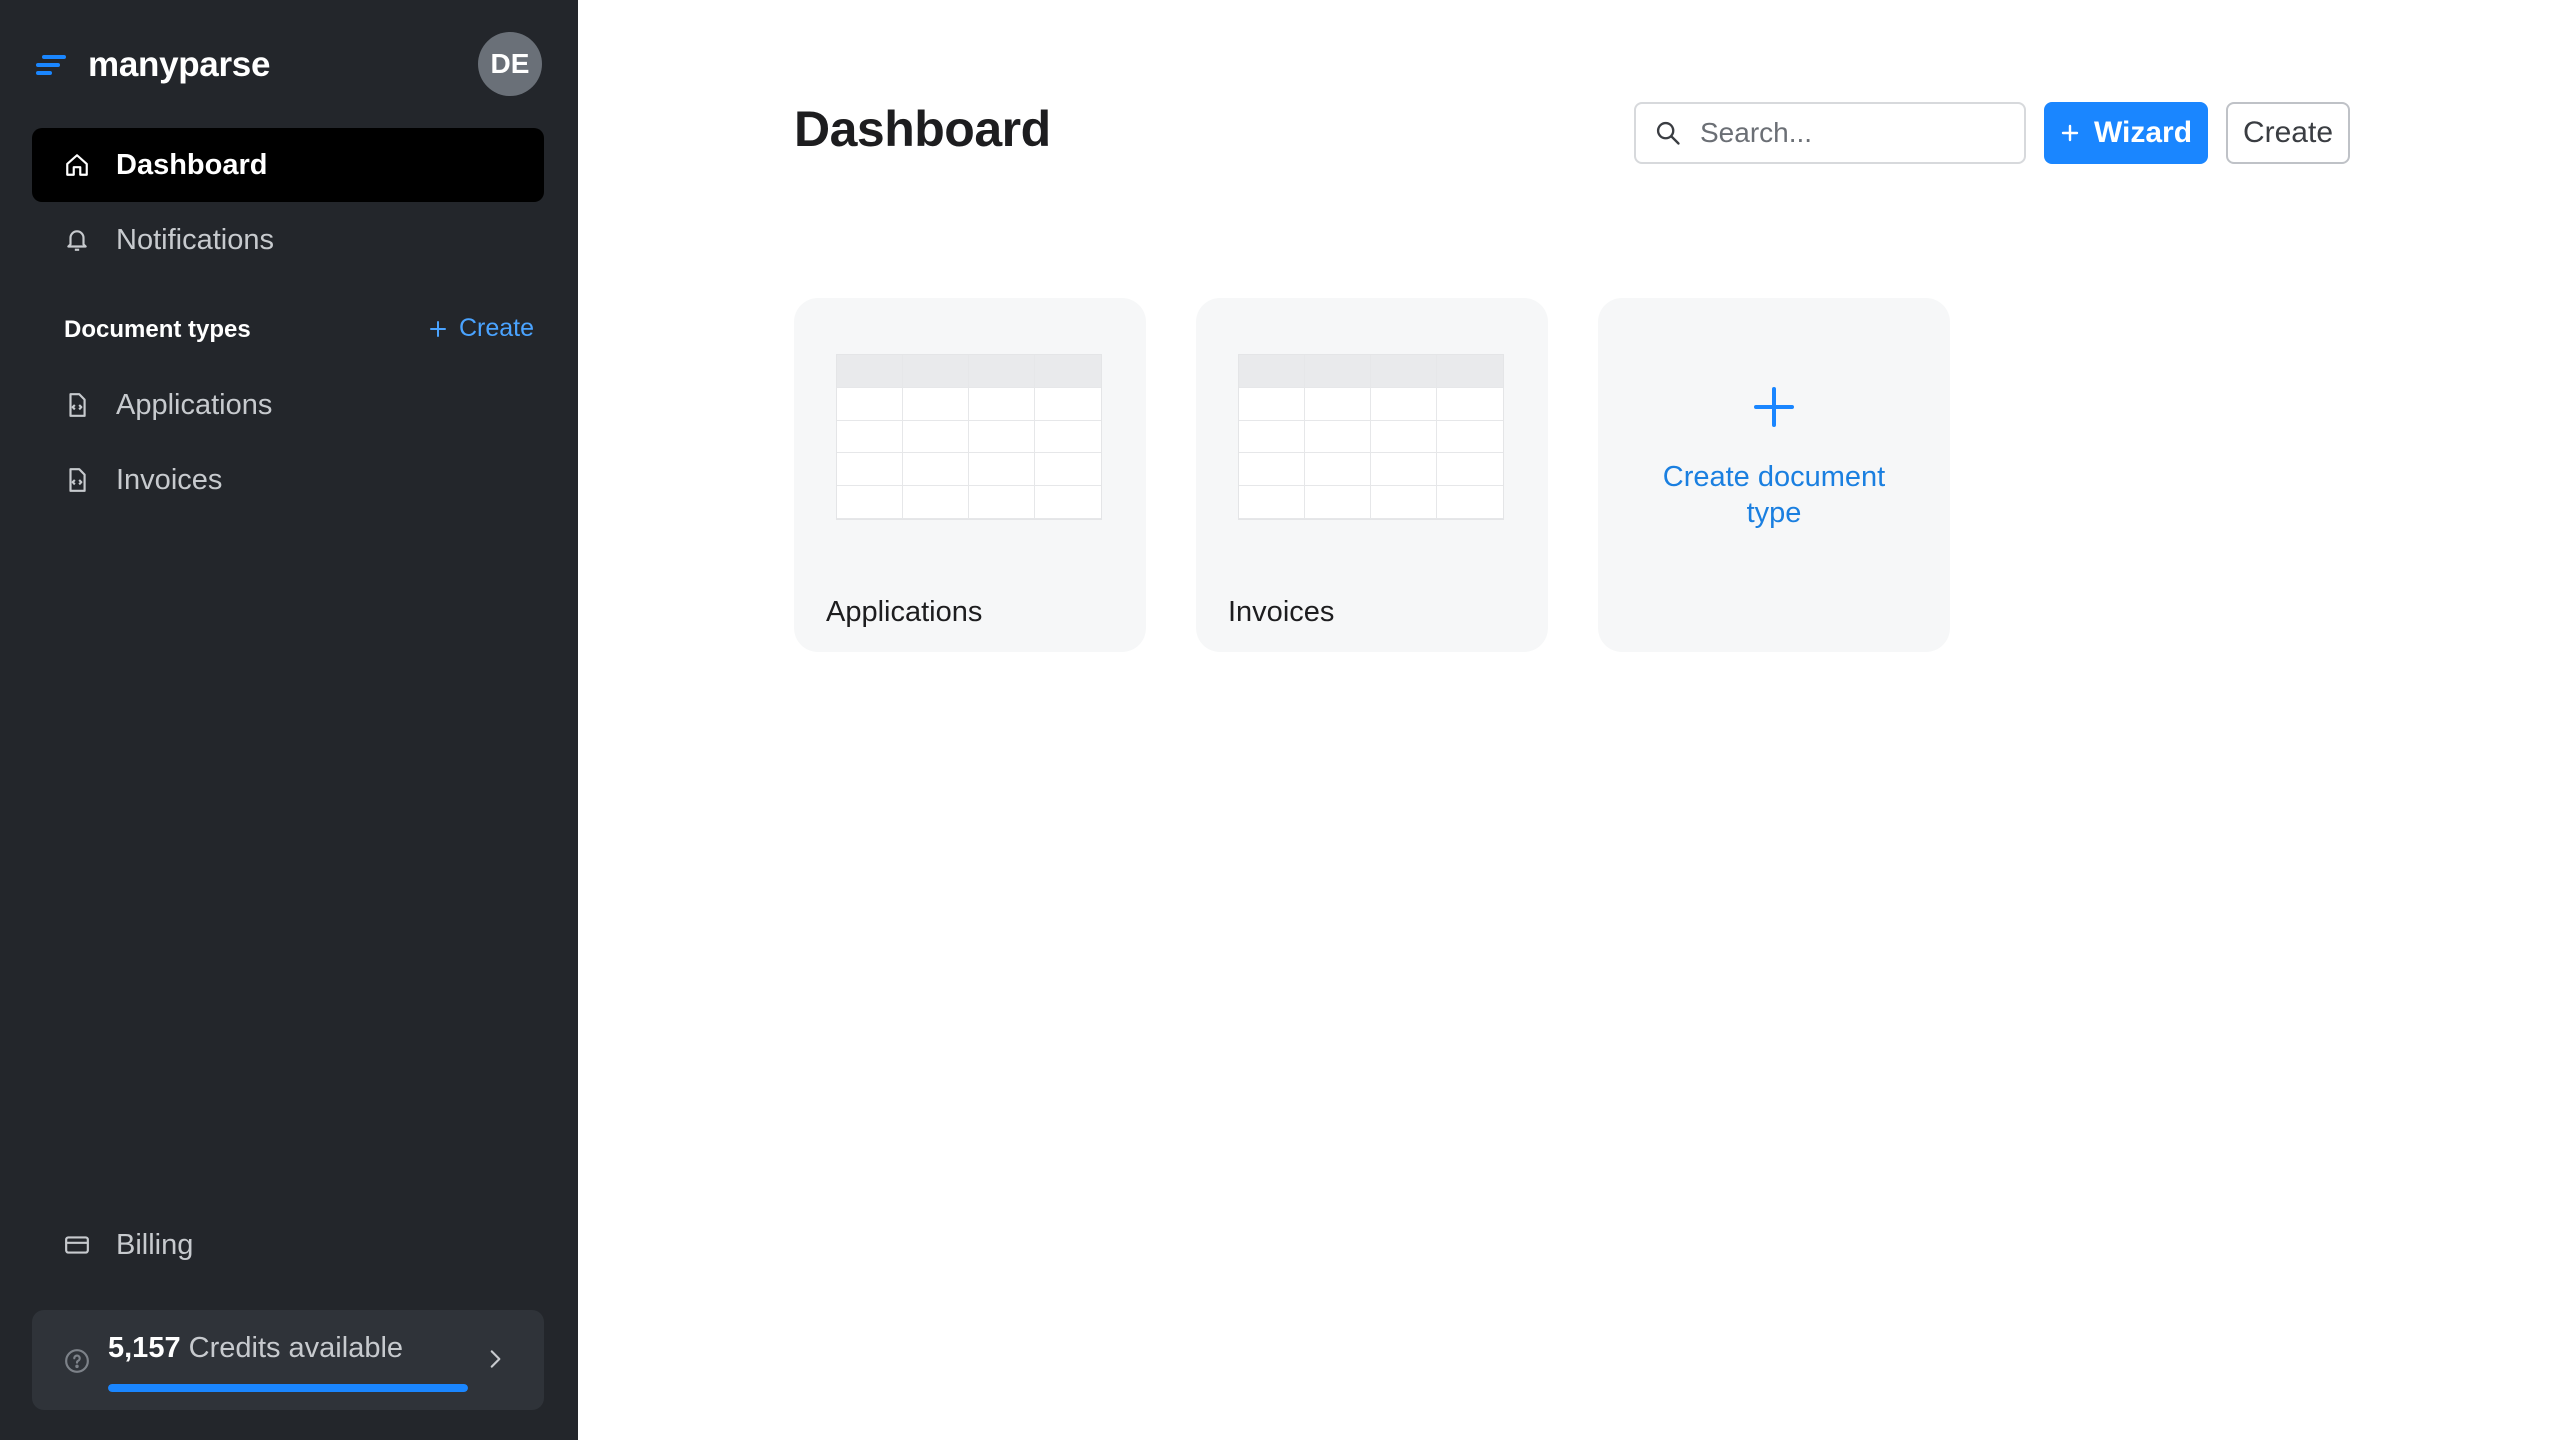 This screenshot has width=2560, height=1440. I want to click on sidebar-item-billing: Billing, so click(288, 1245).